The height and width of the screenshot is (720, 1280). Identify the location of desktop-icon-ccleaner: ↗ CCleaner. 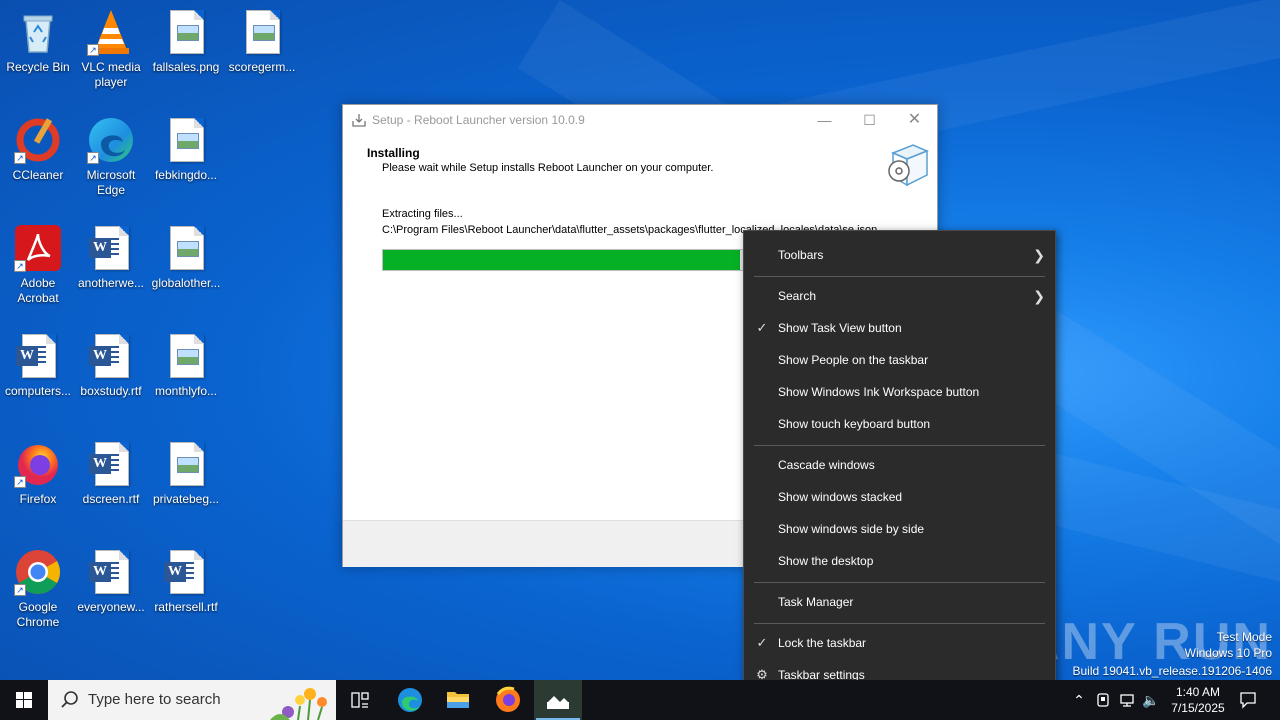
(38, 149).